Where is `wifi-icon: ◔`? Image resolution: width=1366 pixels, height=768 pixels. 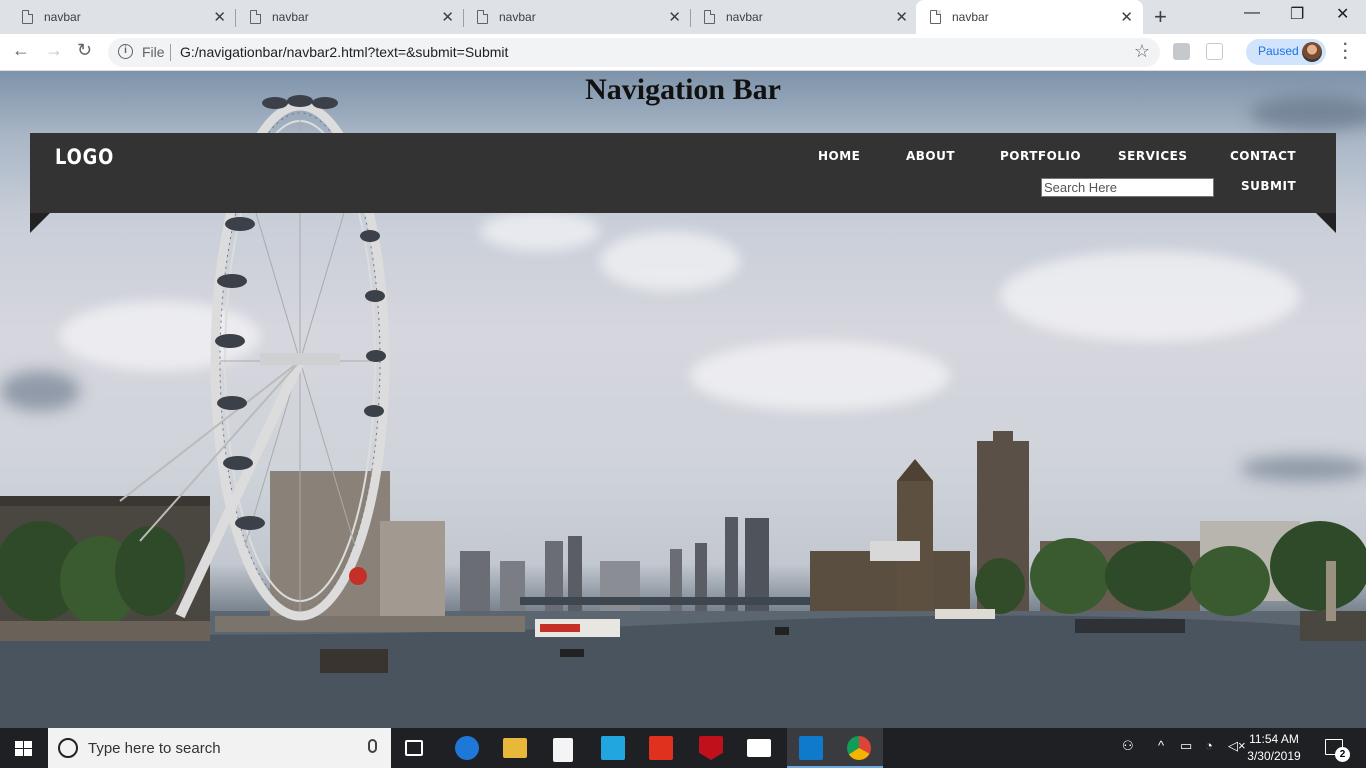 wifi-icon: ◔ is located at coordinates (1209, 745).